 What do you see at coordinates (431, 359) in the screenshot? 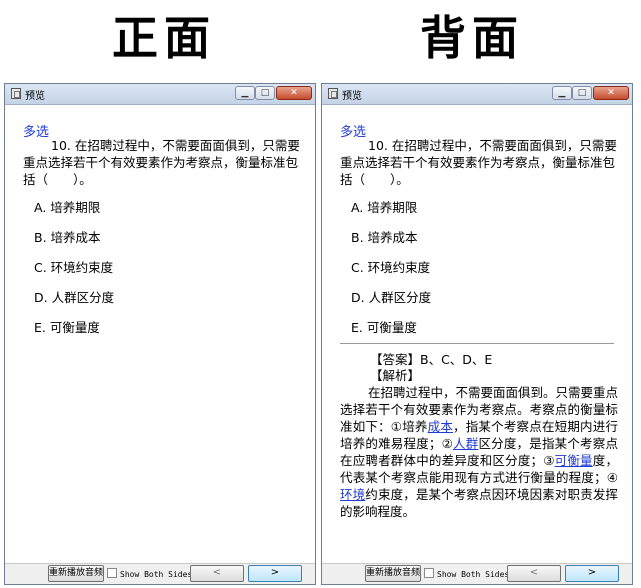
I see `answer-text: 【答案】B、C、D、E` at bounding box center [431, 359].